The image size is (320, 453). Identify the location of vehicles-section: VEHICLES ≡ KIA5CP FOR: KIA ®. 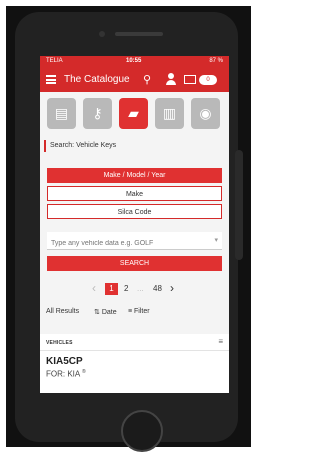
(134, 363).